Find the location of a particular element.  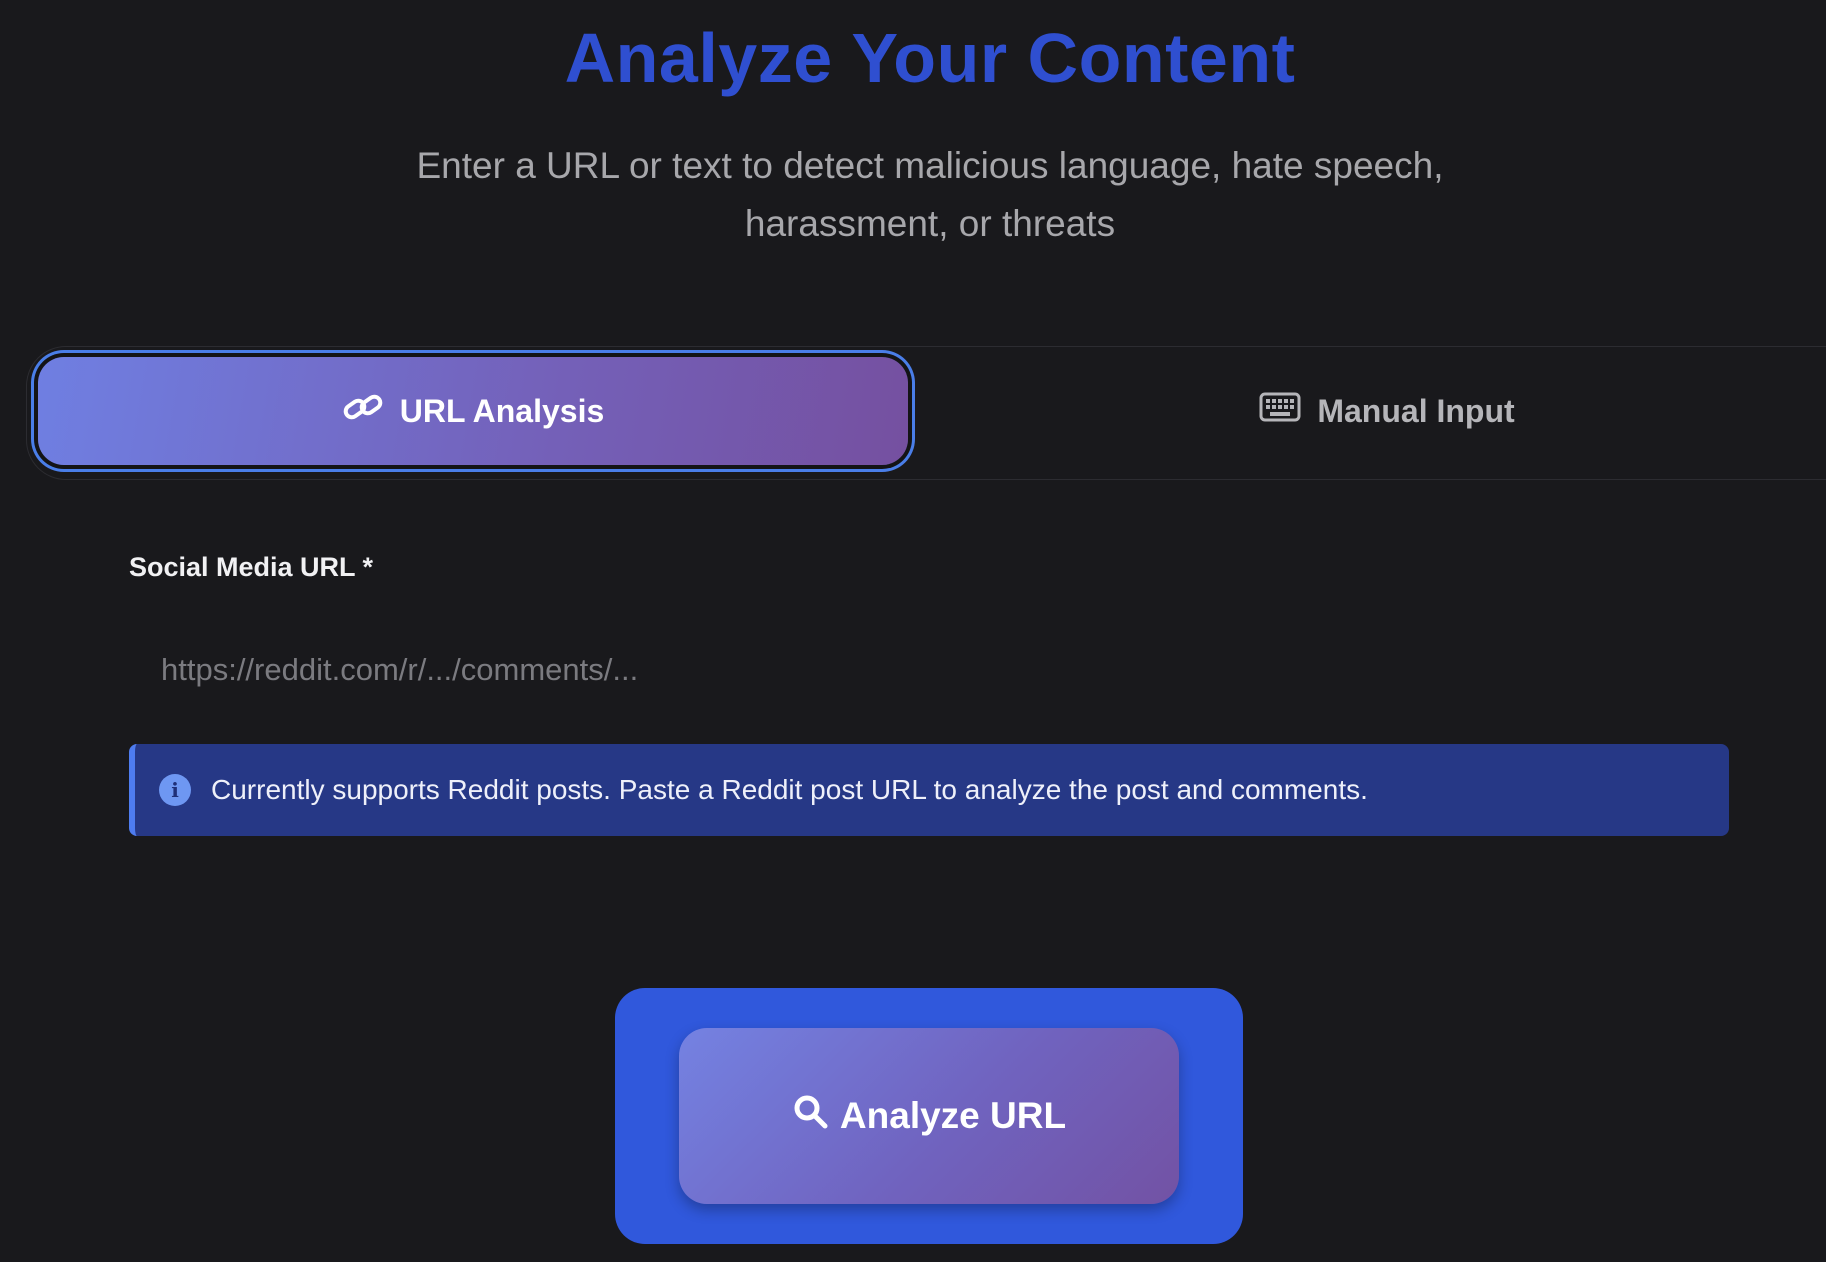

page-title: Analyze Your Content is located at coordinates (930, 58).